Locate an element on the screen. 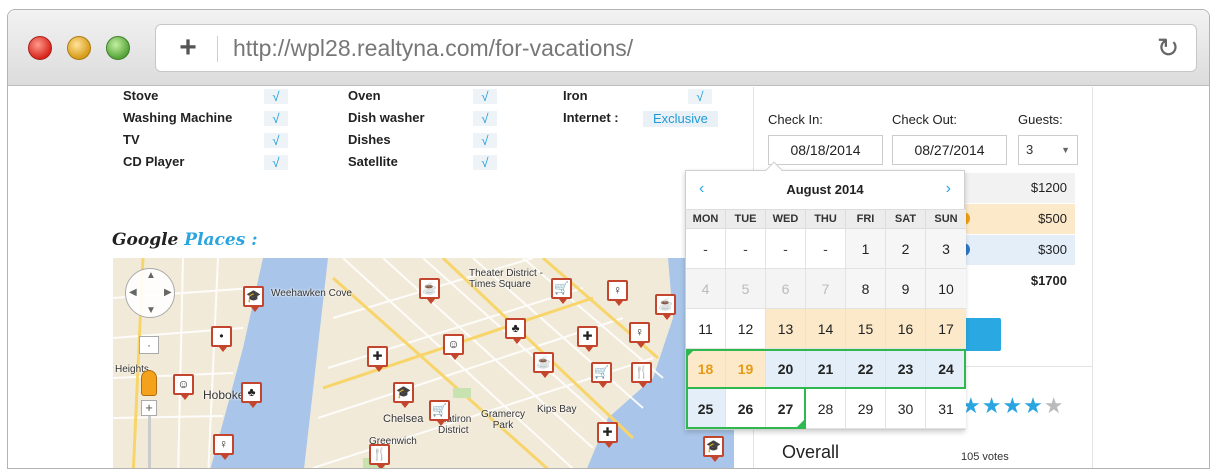  calendar-day: 5 is located at coordinates (746, 289).